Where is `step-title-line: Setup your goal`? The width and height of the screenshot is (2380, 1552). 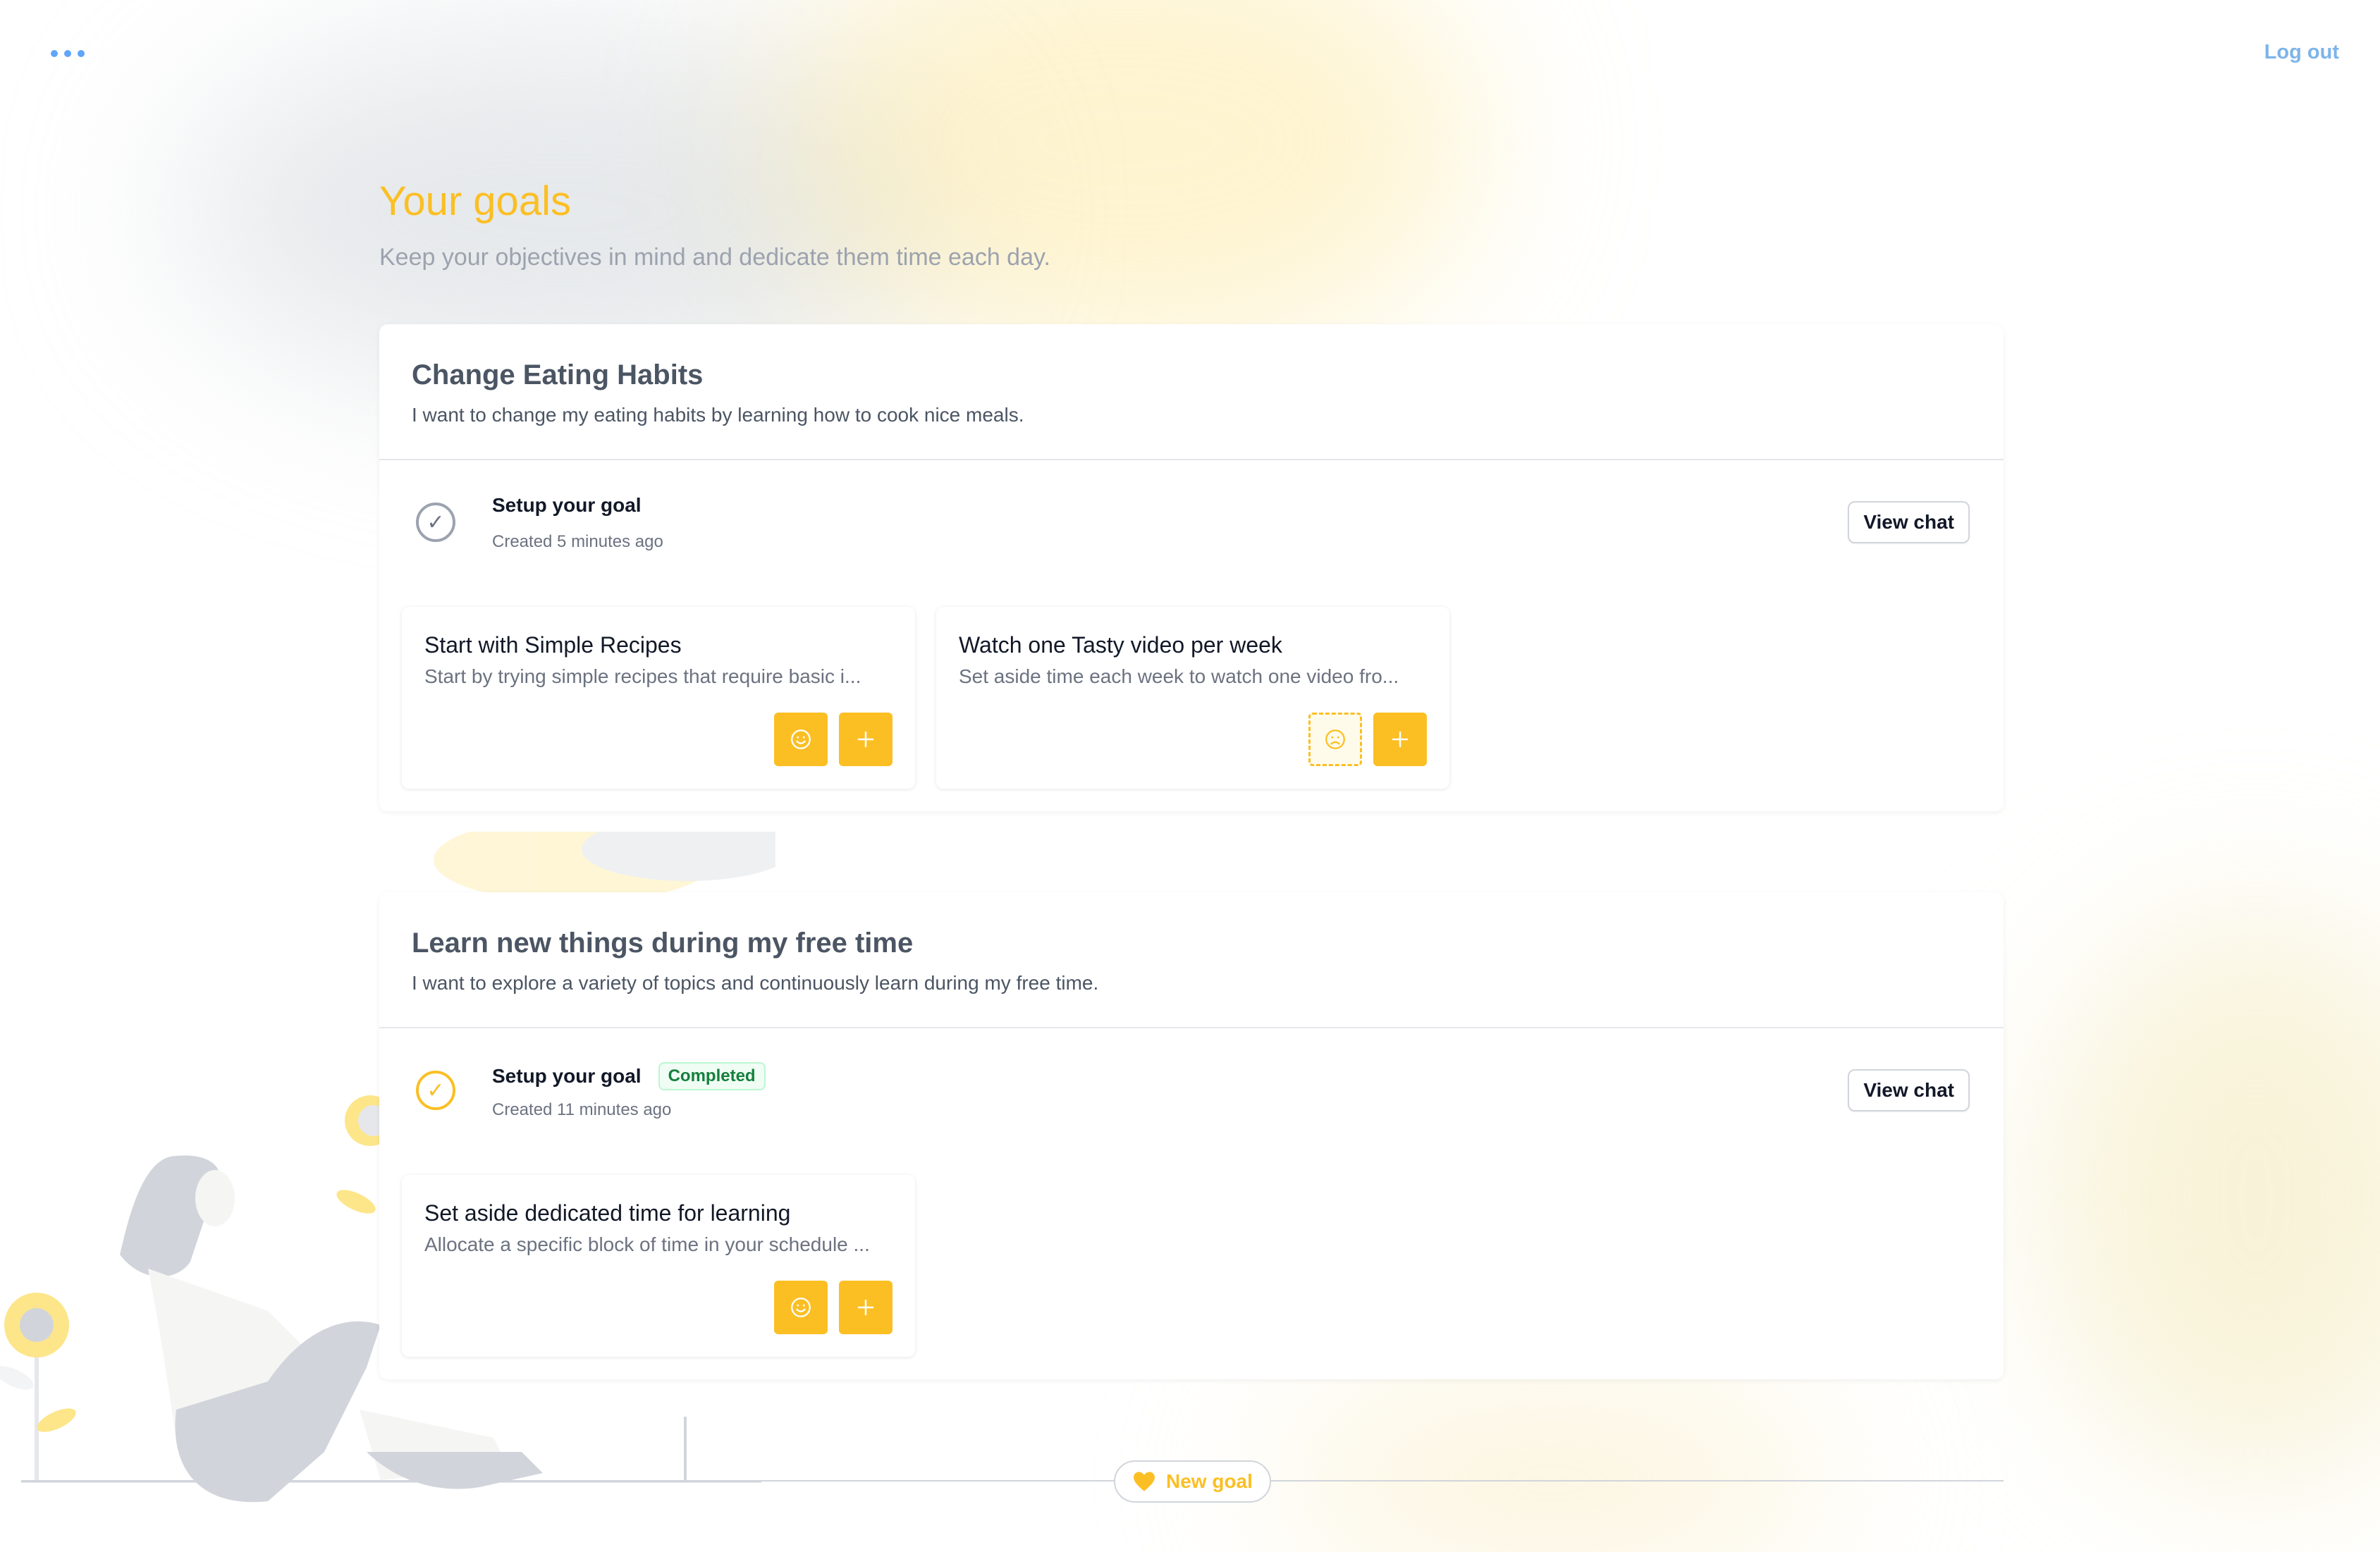 step-title-line: Setup your goal is located at coordinates (567, 505).